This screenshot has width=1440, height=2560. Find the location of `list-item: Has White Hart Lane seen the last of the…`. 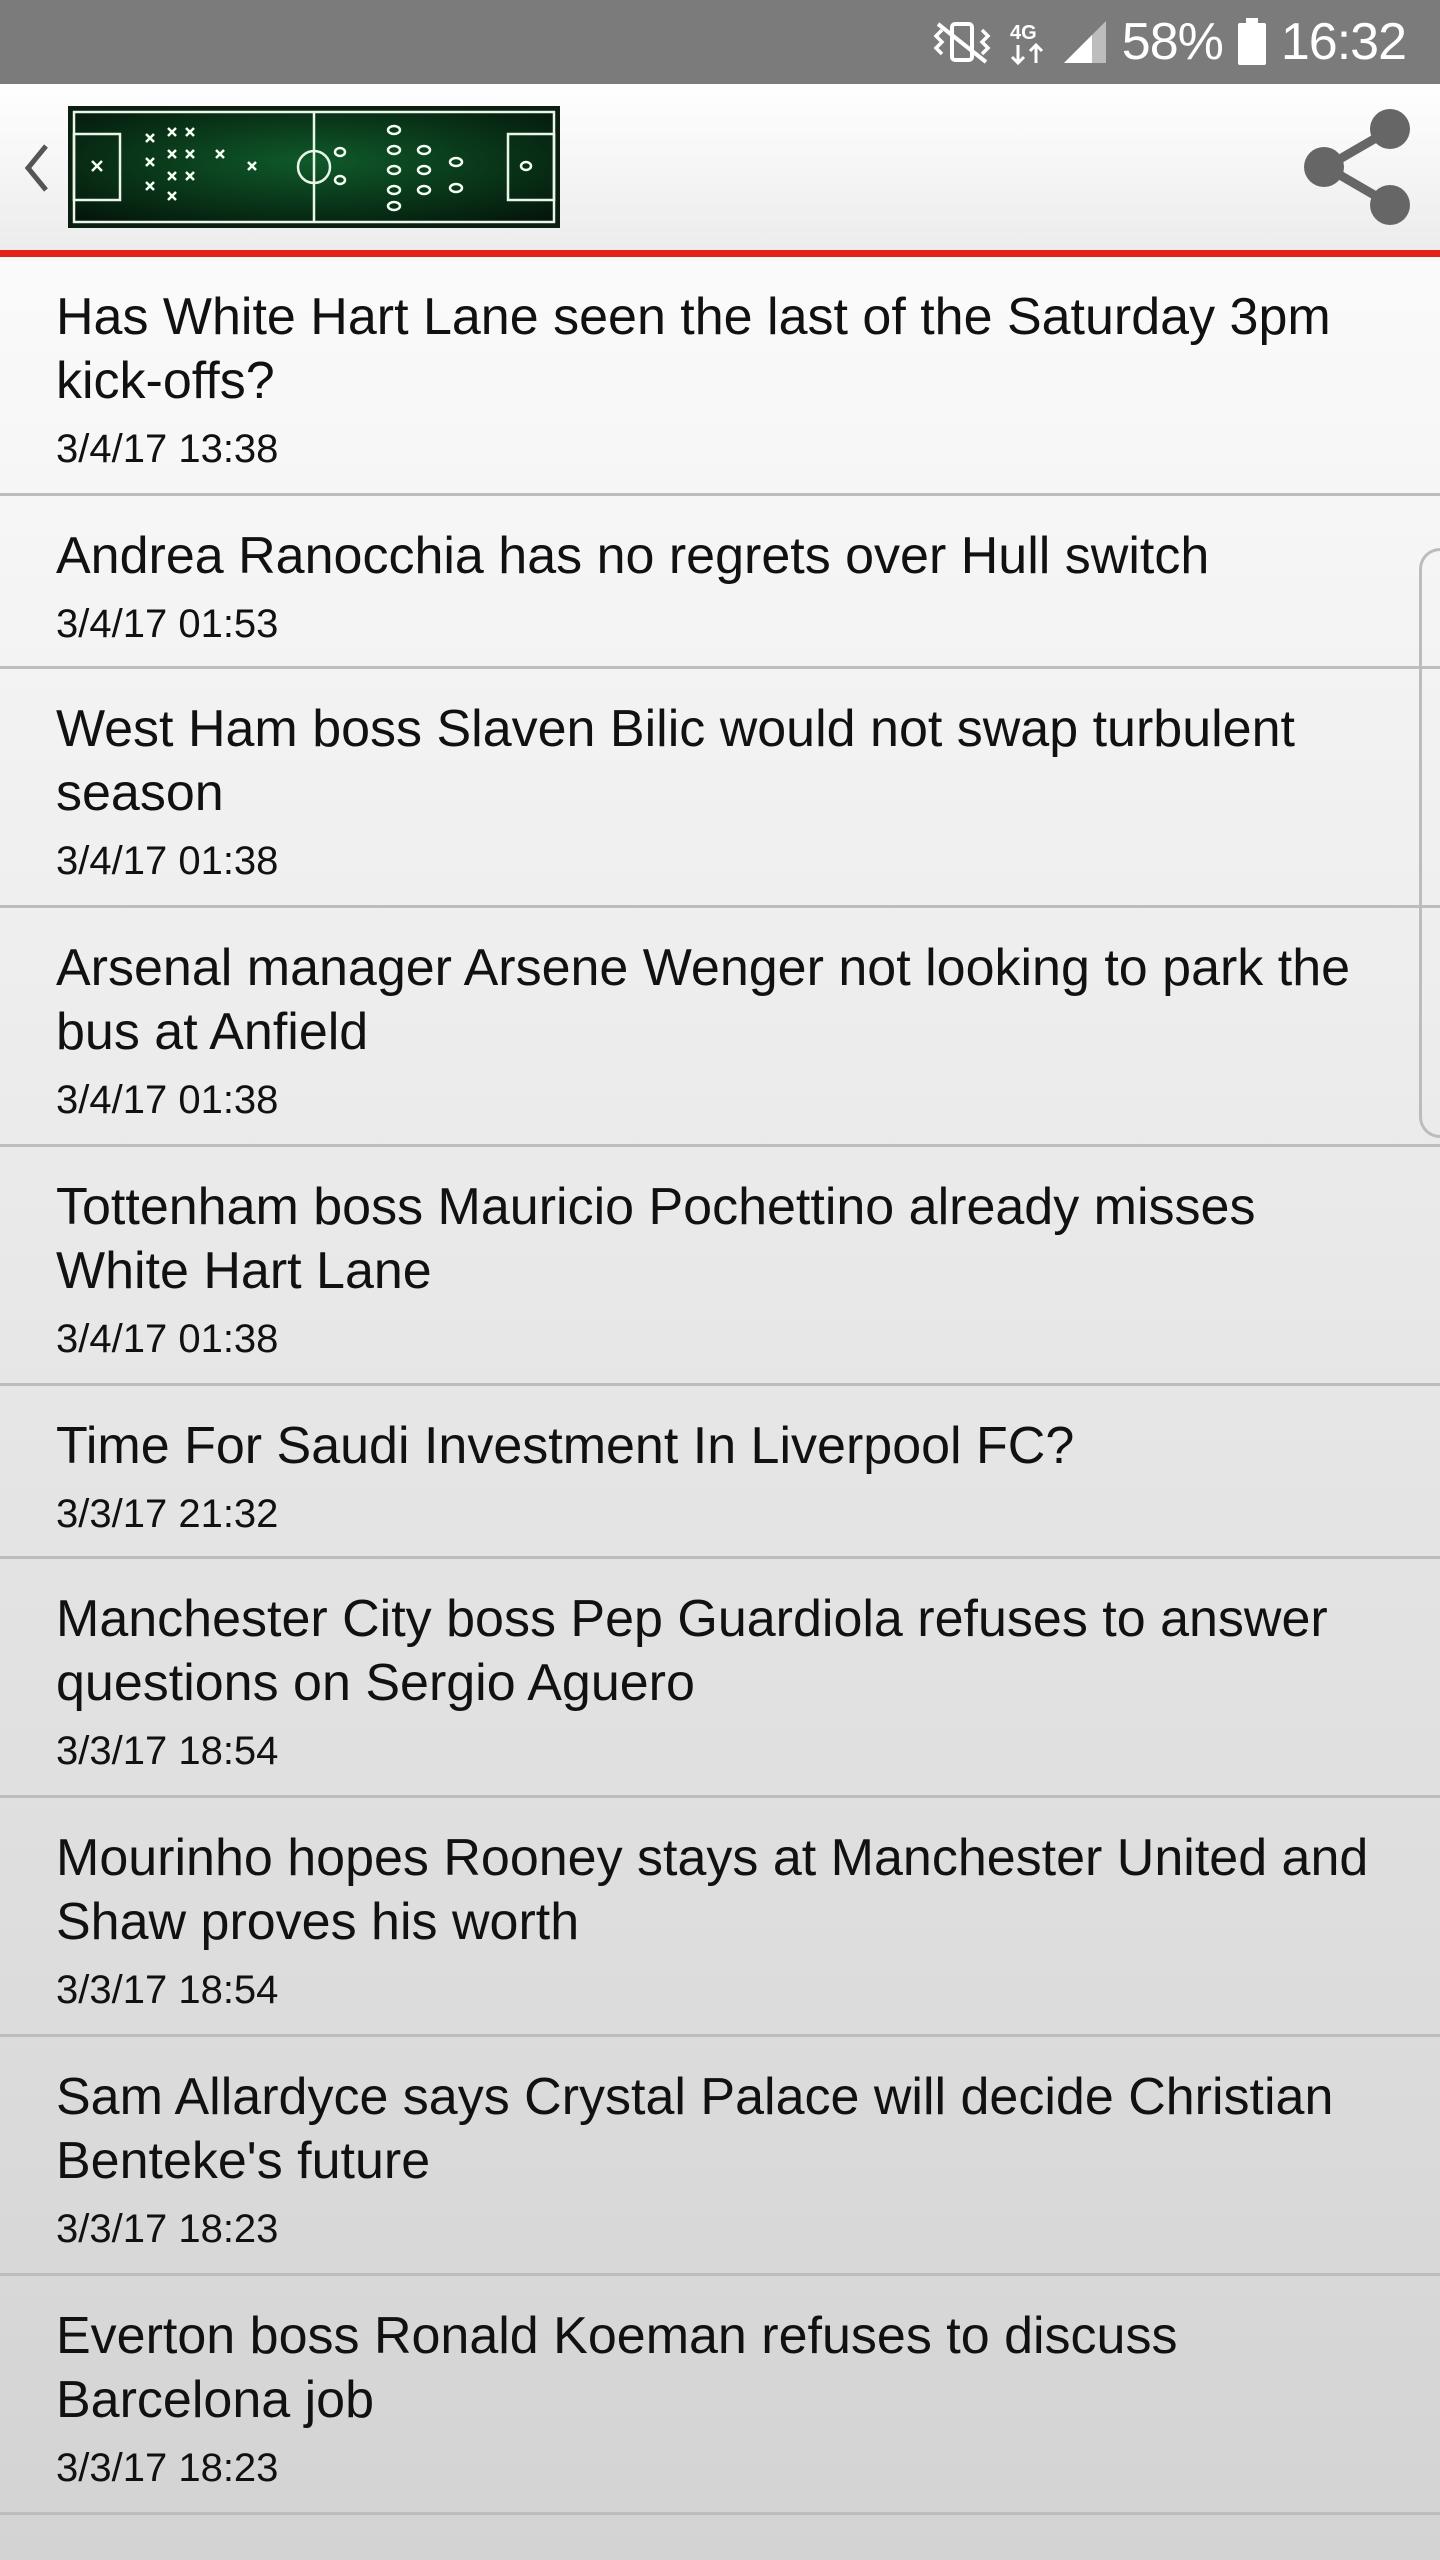

list-item: Has White Hart Lane seen the last of the… is located at coordinates (720, 376).